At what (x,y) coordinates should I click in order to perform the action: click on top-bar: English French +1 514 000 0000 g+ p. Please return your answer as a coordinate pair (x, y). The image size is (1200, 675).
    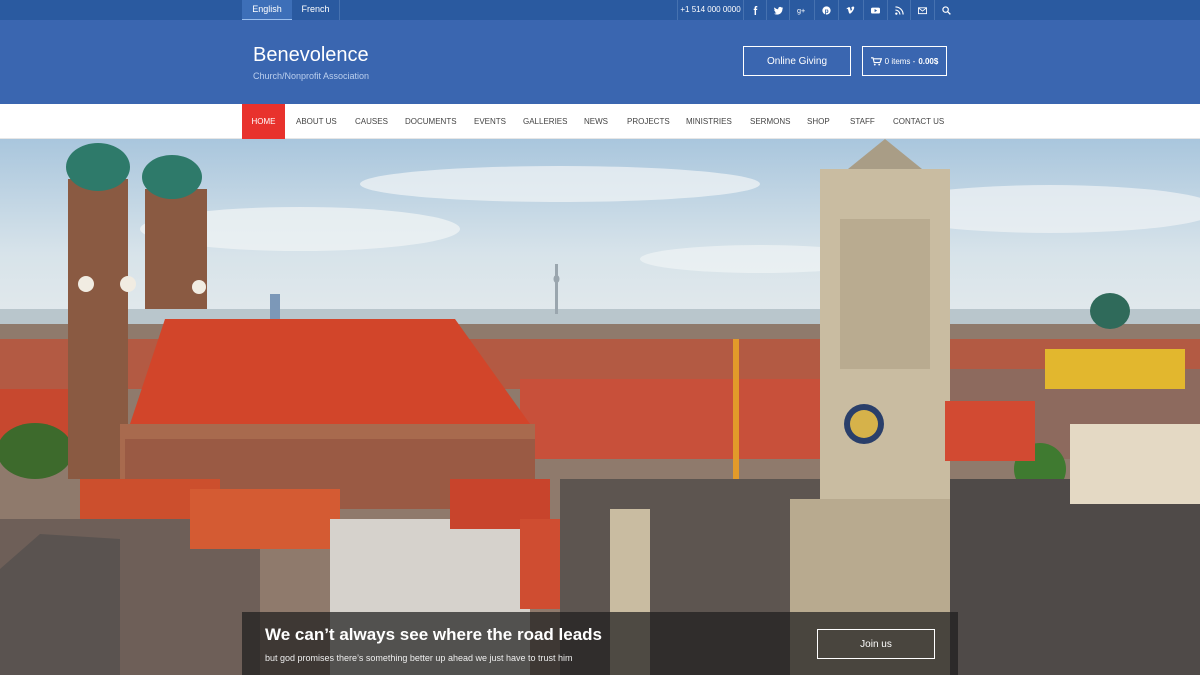
    Looking at the image, I should click on (600, 10).